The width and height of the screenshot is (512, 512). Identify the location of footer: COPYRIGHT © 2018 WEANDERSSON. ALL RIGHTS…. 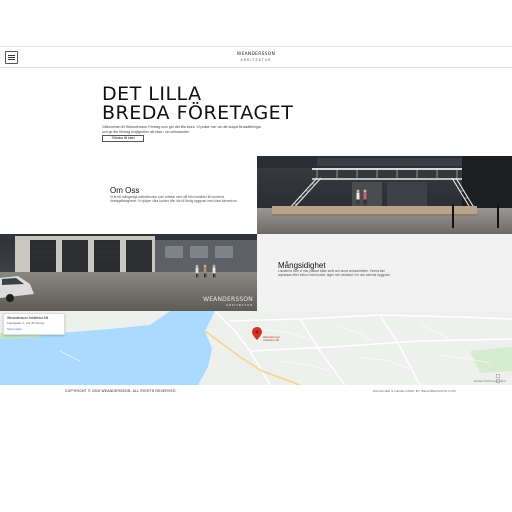
(256, 392).